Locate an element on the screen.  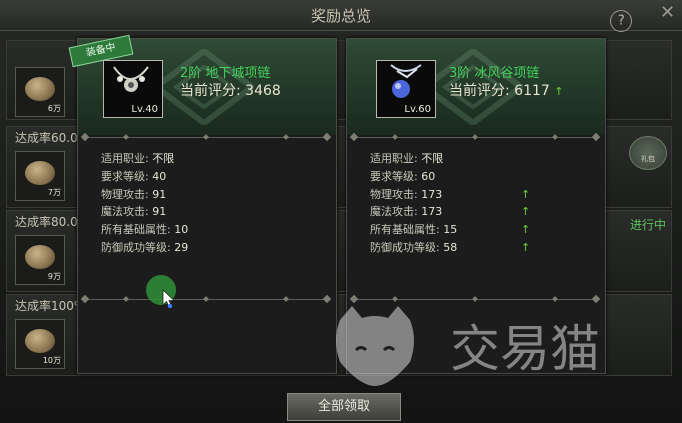
stat-row: 魔法攻击: 173 ↑ is located at coordinates (450, 212).